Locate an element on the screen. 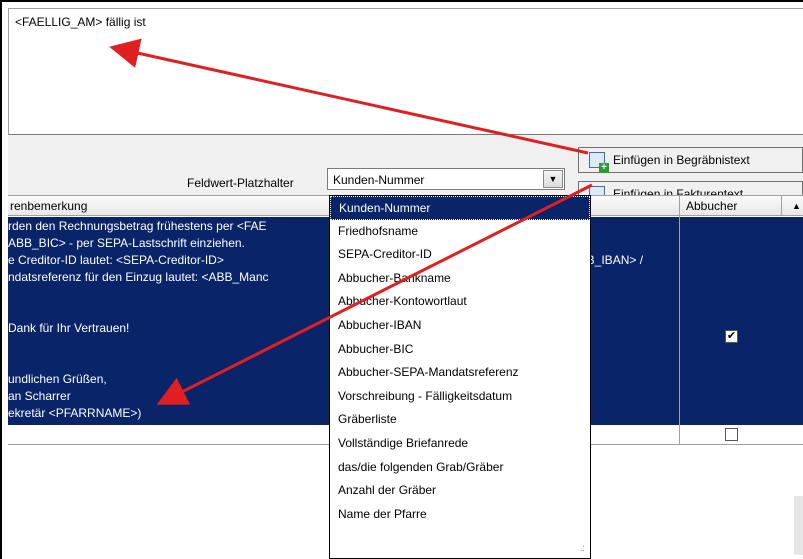 The height and width of the screenshot is (559, 803). column-header-abbucher: Abbucher is located at coordinates (711, 206).